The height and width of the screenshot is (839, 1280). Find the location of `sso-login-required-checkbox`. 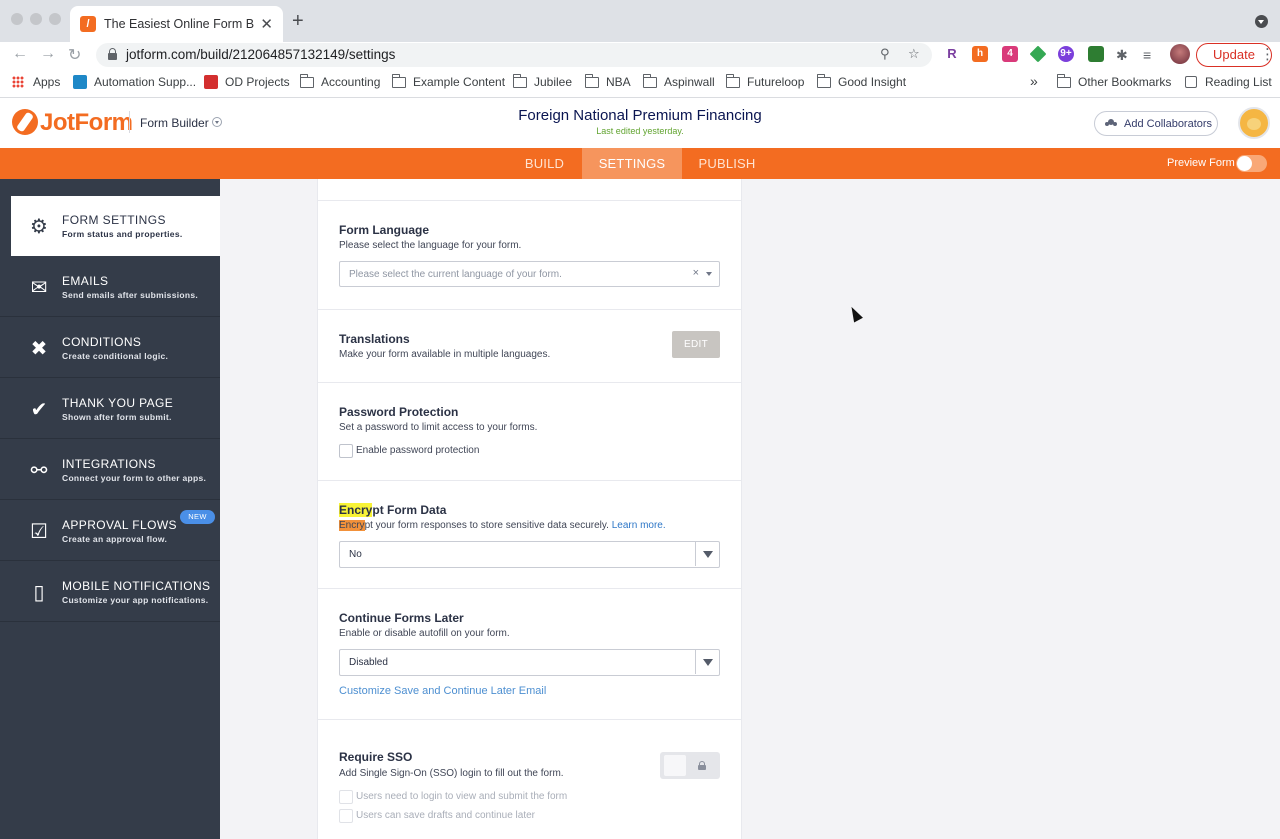

sso-login-required-checkbox is located at coordinates (346, 797).